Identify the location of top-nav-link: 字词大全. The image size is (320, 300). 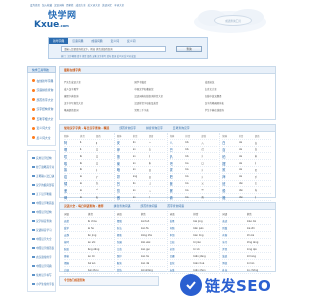
(119, 6).